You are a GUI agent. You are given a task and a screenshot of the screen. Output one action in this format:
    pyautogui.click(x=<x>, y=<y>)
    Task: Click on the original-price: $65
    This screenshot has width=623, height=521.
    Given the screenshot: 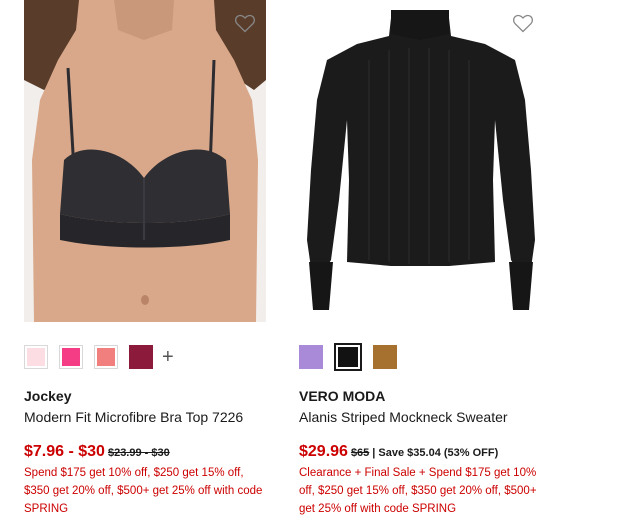 What is the action you would take?
    pyautogui.click(x=360, y=453)
    